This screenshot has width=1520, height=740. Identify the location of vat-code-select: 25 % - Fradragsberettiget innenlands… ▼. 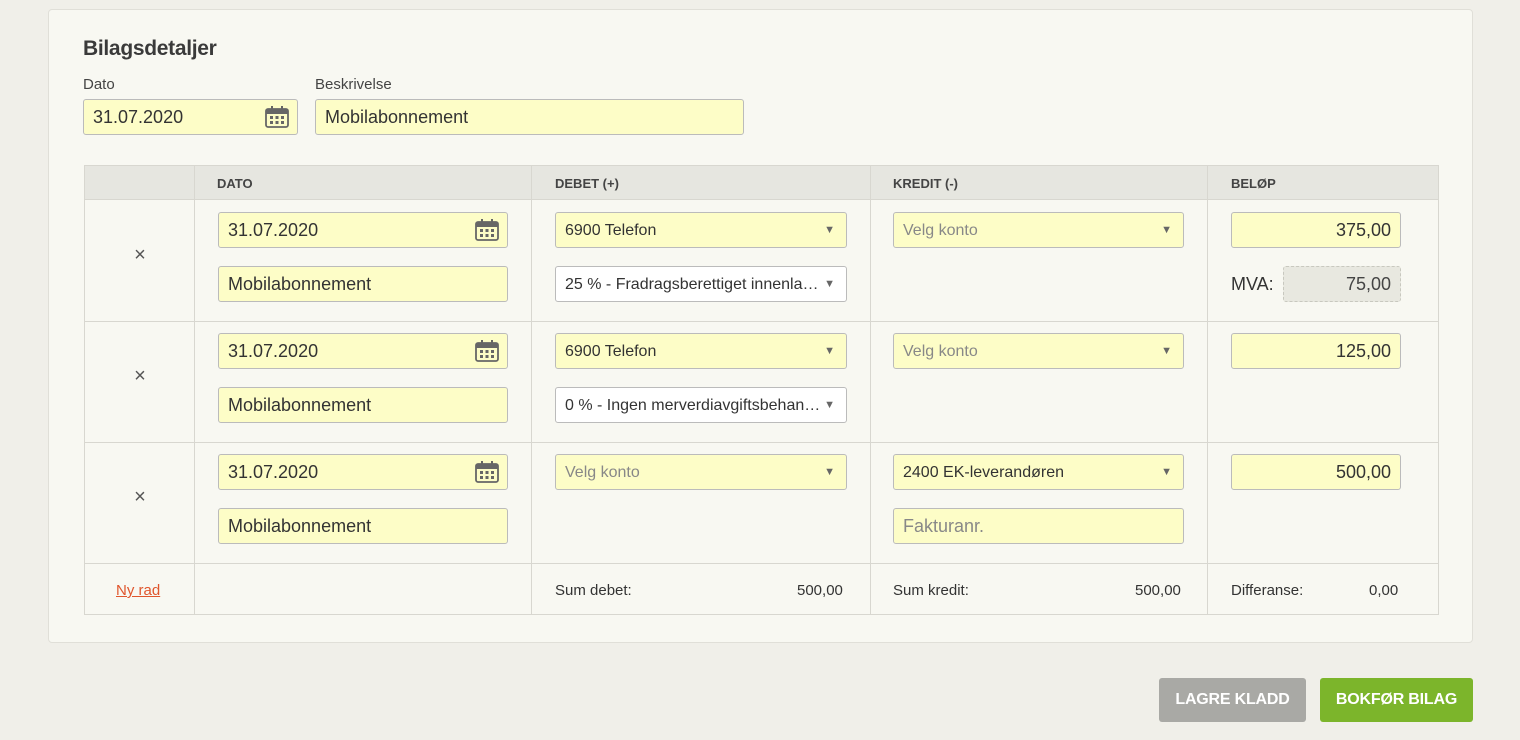
(701, 284).